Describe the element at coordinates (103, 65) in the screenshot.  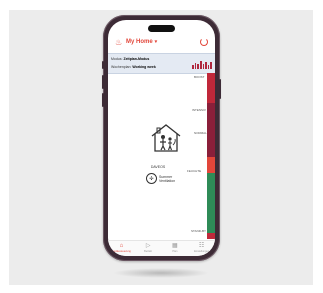
I see `phone-action-button` at that location.